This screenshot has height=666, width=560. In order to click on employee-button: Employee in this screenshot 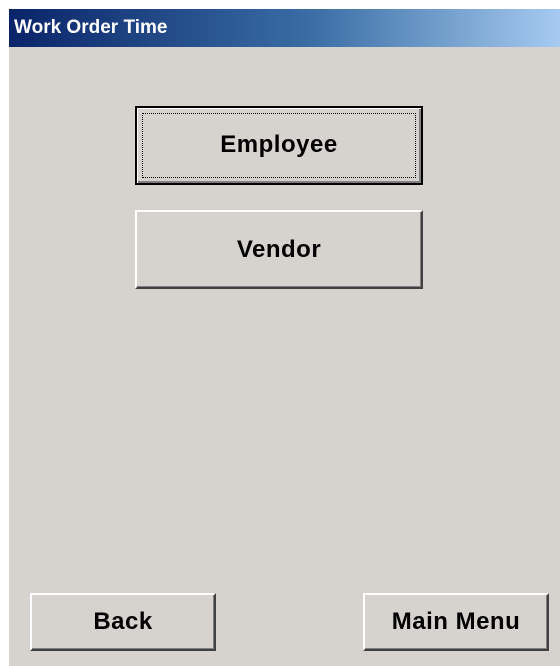, I will do `click(279, 145)`.